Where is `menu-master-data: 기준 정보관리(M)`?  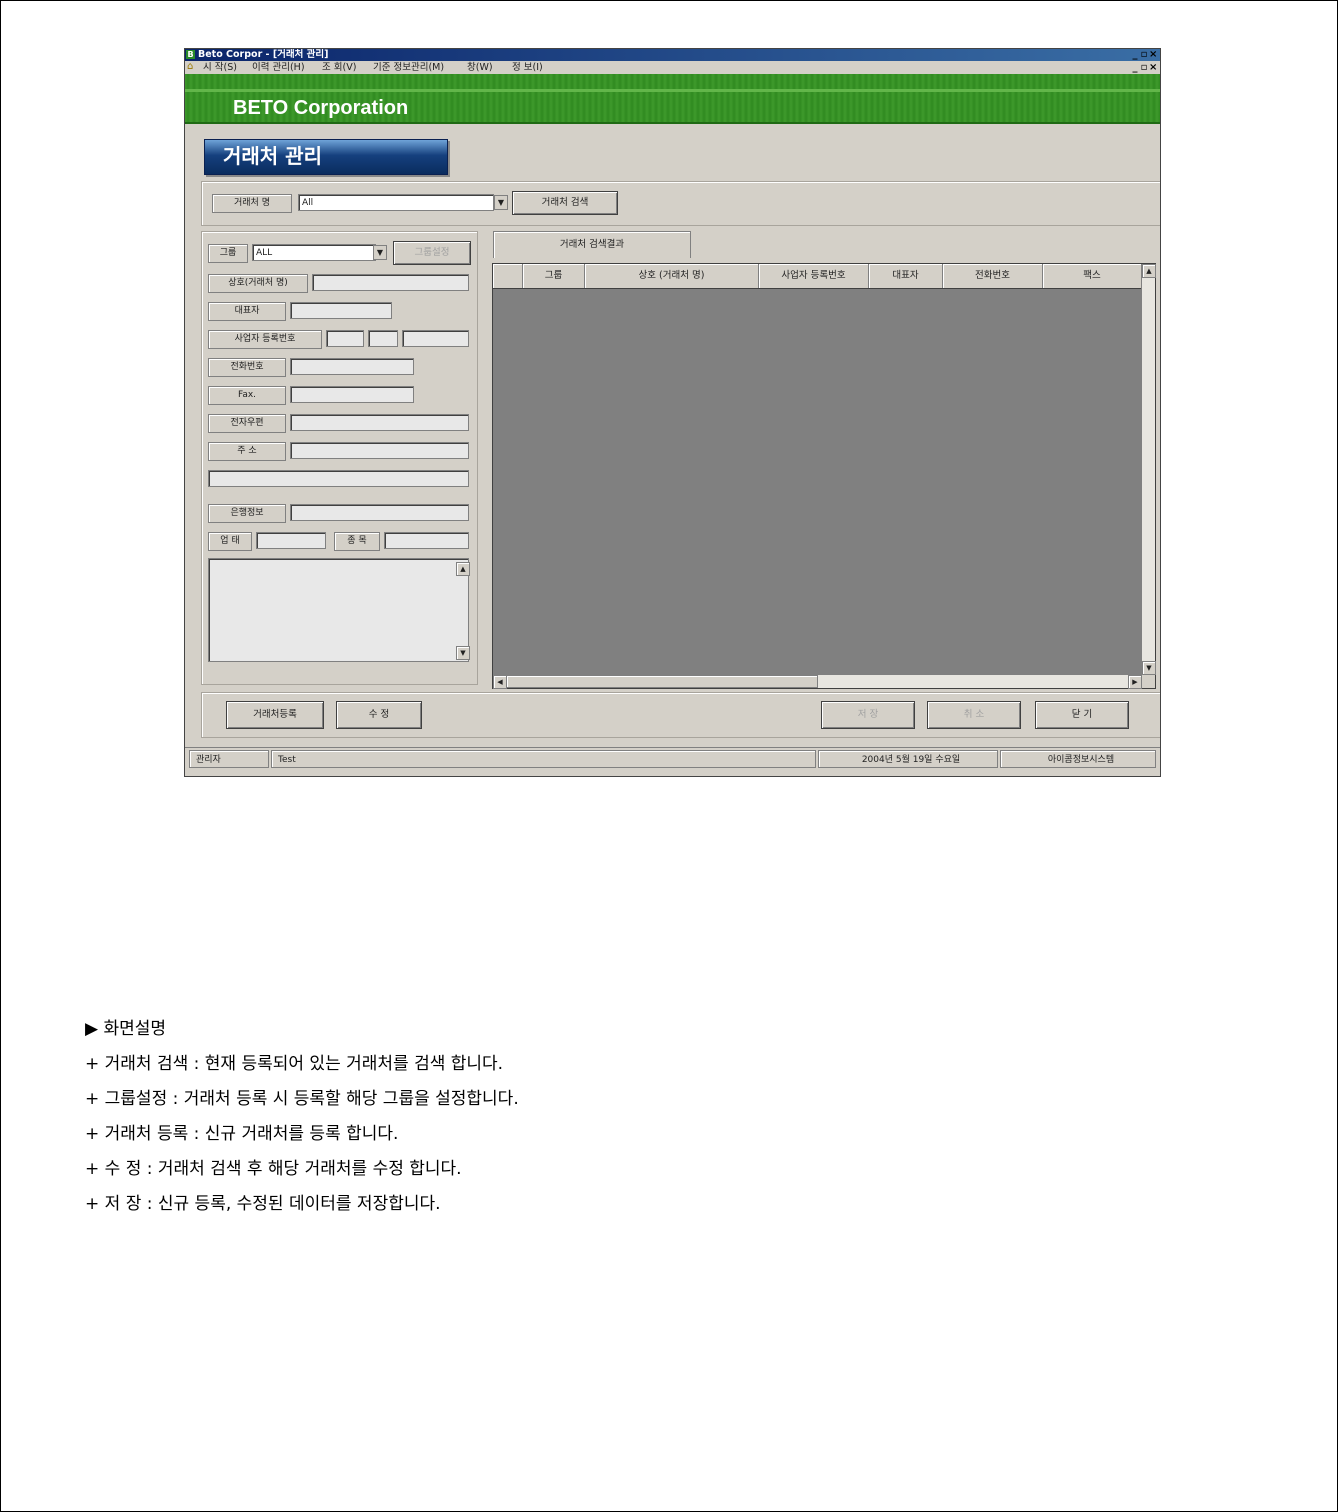 menu-master-data: 기준 정보관리(M) is located at coordinates (408, 67).